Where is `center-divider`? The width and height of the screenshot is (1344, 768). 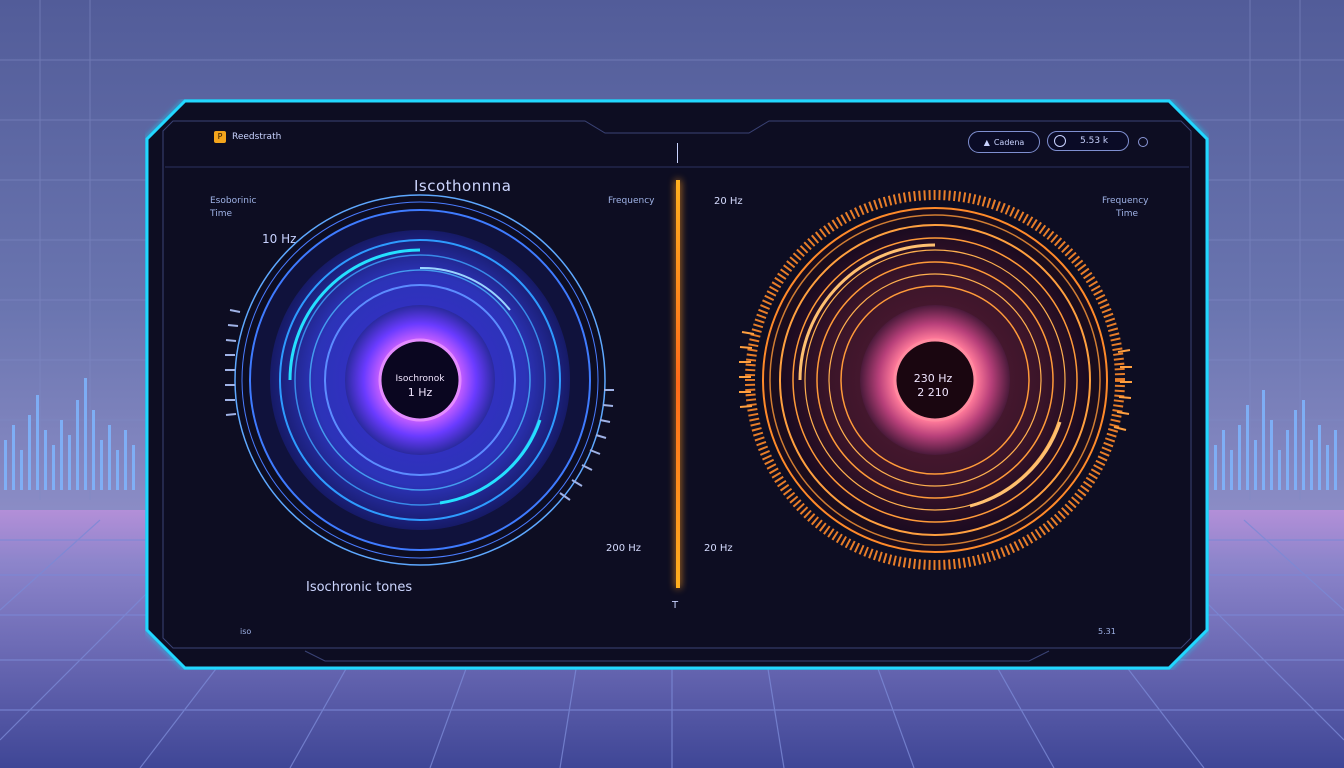
center-divider is located at coordinates (678, 384).